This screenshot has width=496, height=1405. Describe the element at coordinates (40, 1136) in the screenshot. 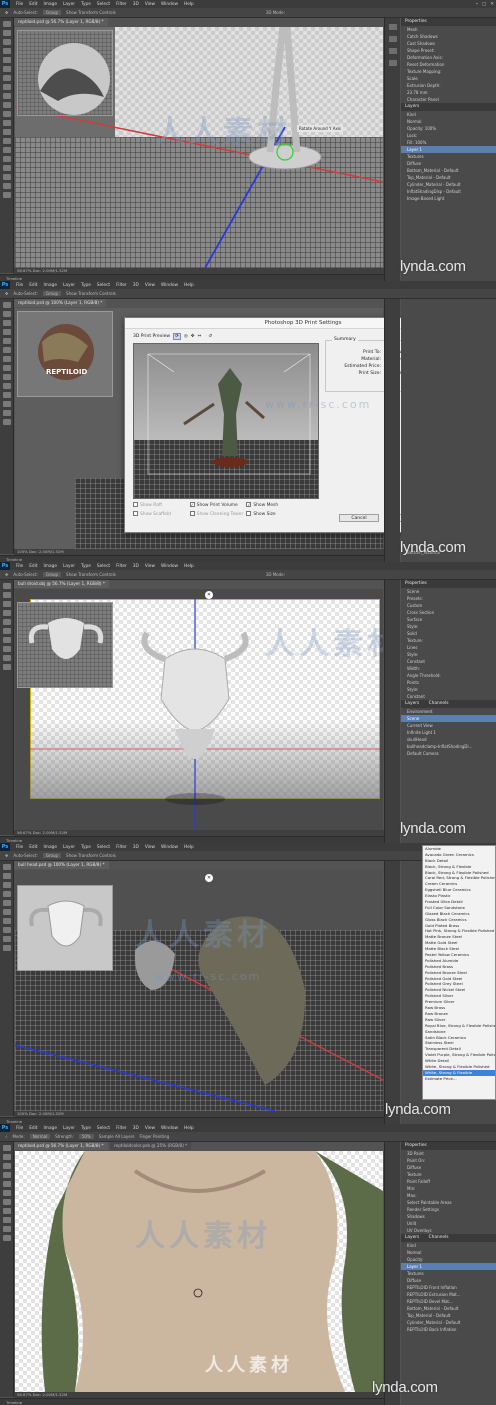

I see `mode-select: Normal` at that location.